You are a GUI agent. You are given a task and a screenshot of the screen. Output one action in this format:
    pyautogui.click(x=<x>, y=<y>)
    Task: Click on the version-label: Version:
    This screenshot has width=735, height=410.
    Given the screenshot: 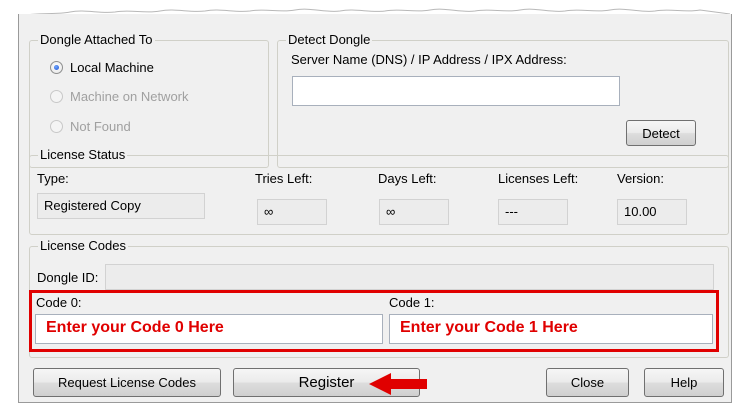 What is the action you would take?
    pyautogui.click(x=640, y=178)
    